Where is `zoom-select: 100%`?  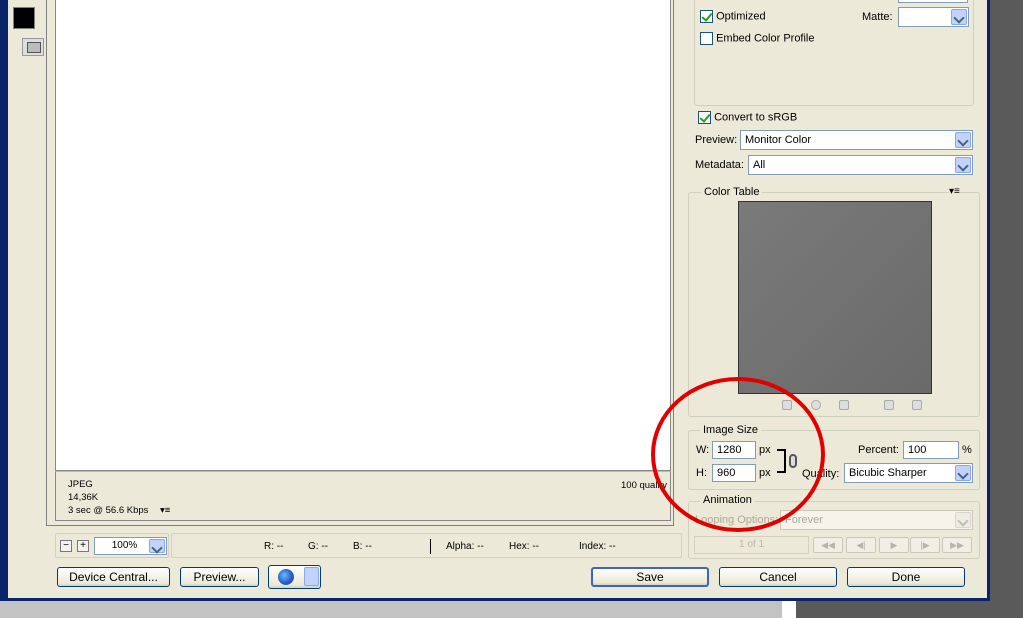 zoom-select: 100% is located at coordinates (130, 546).